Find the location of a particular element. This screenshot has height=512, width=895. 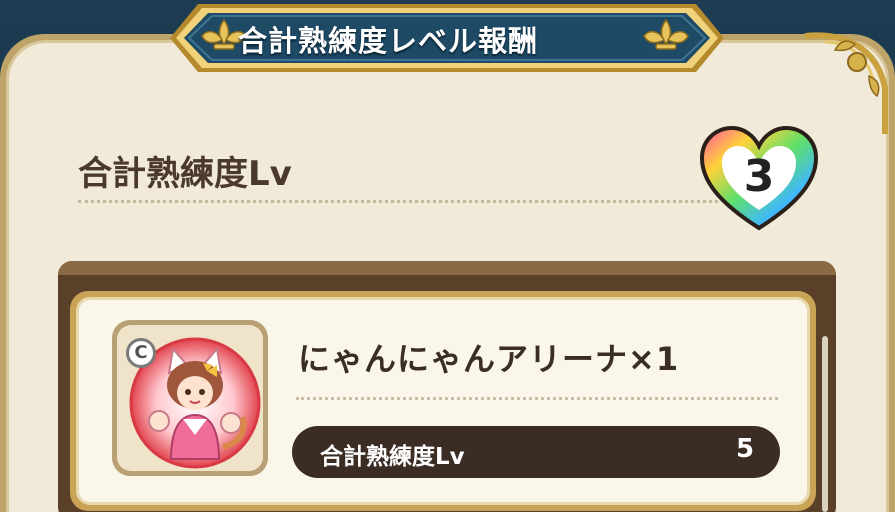

total-proficiency-label: 合計熟練度Lv is located at coordinates (185, 174).